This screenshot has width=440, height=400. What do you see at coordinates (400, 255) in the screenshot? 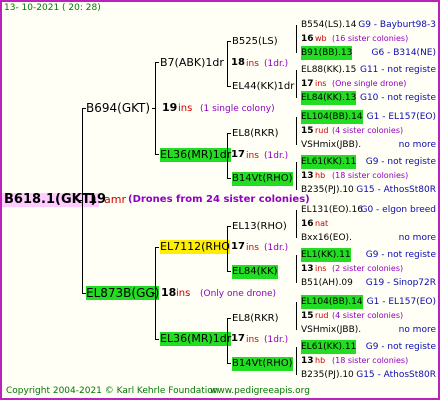
I see `g4-5-loc1: G9 - not registe` at bounding box center [400, 255].